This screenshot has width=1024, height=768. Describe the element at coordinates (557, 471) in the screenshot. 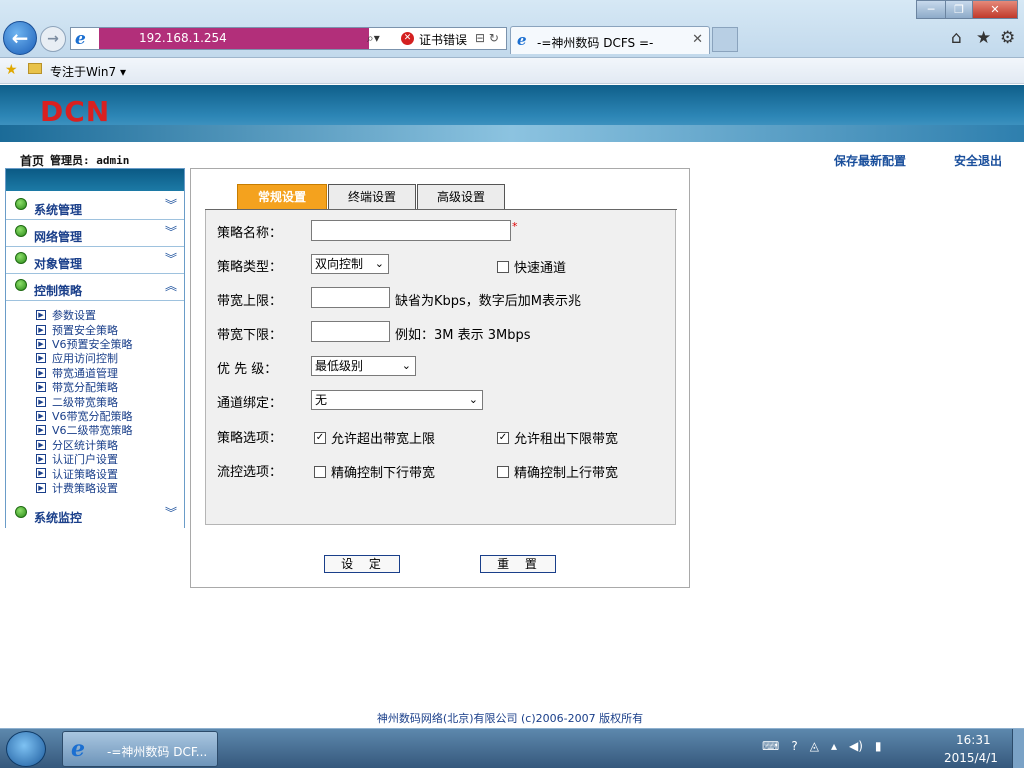

I see `precise-up-checkbox: 精确控制上行带宽` at that location.